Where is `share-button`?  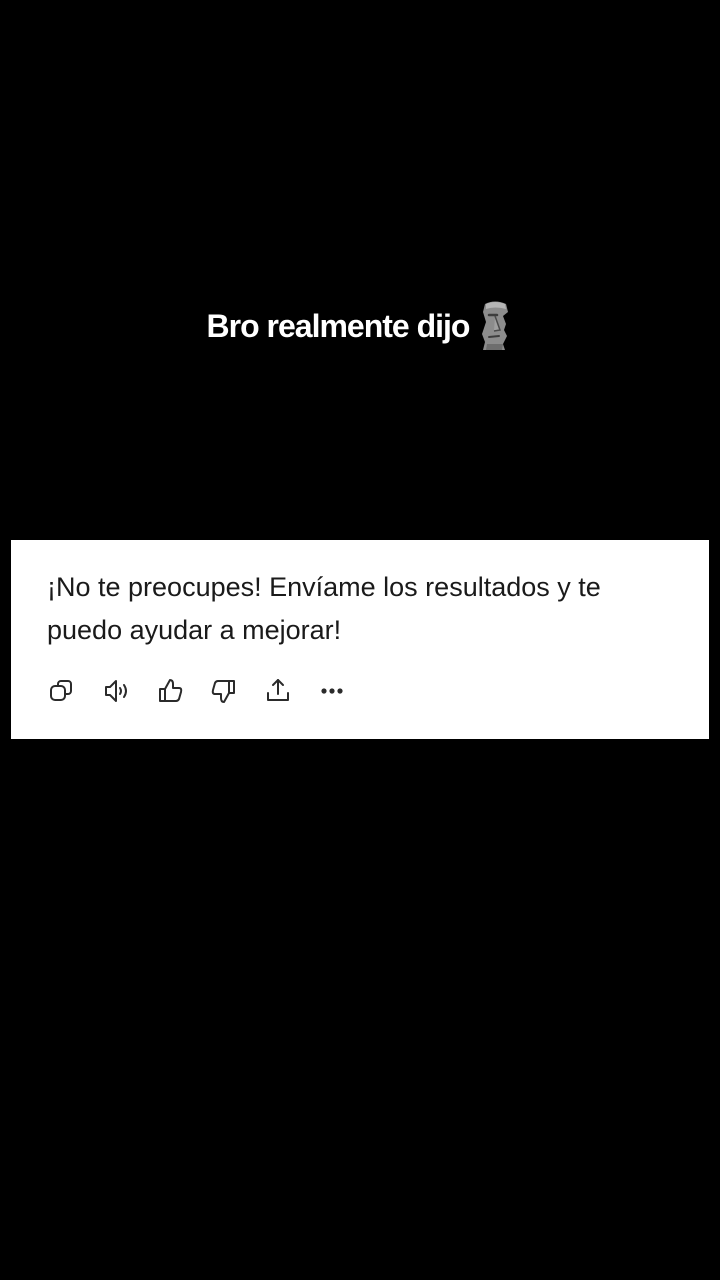 share-button is located at coordinates (278, 691).